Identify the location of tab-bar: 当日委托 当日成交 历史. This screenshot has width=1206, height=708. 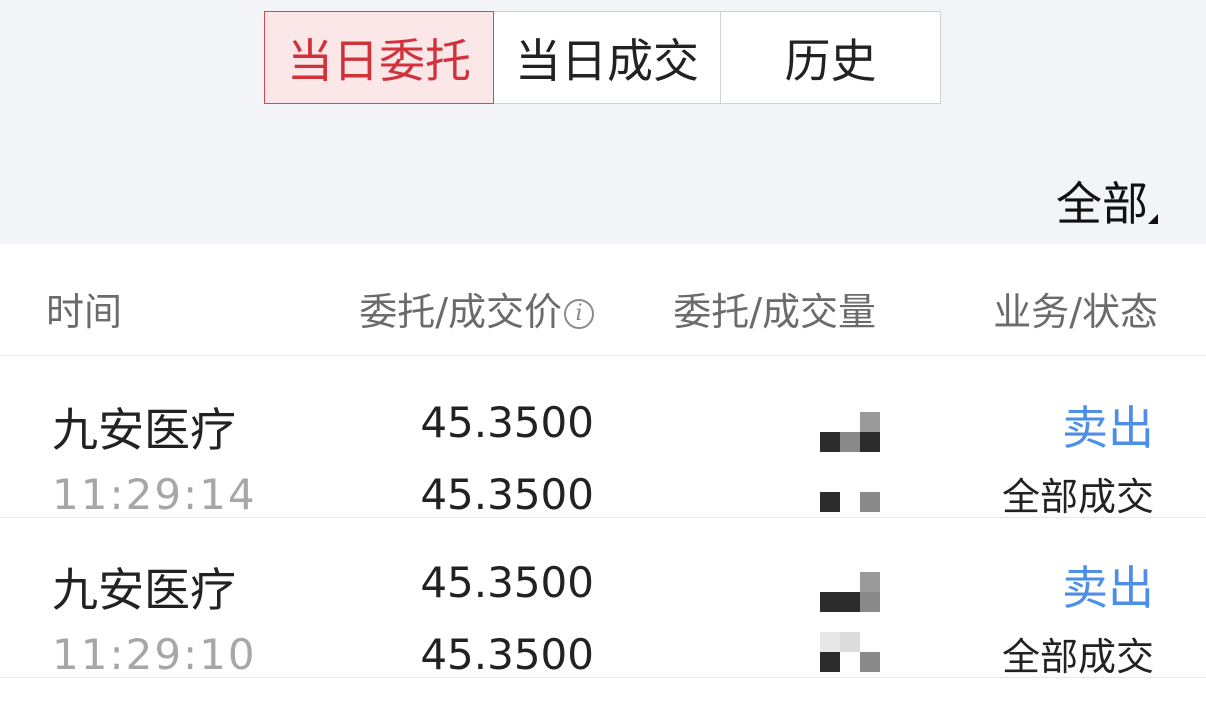
(602, 57).